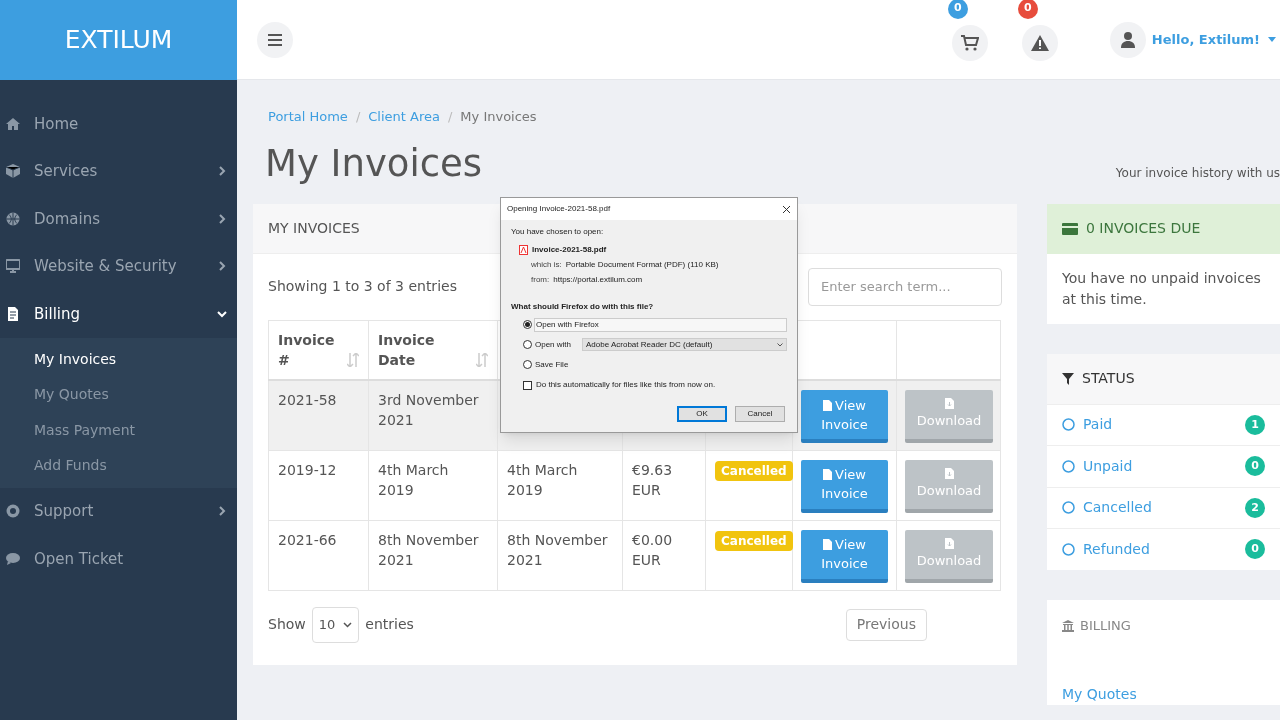  I want to click on table-cell-text: 2021-58, so click(308, 400).